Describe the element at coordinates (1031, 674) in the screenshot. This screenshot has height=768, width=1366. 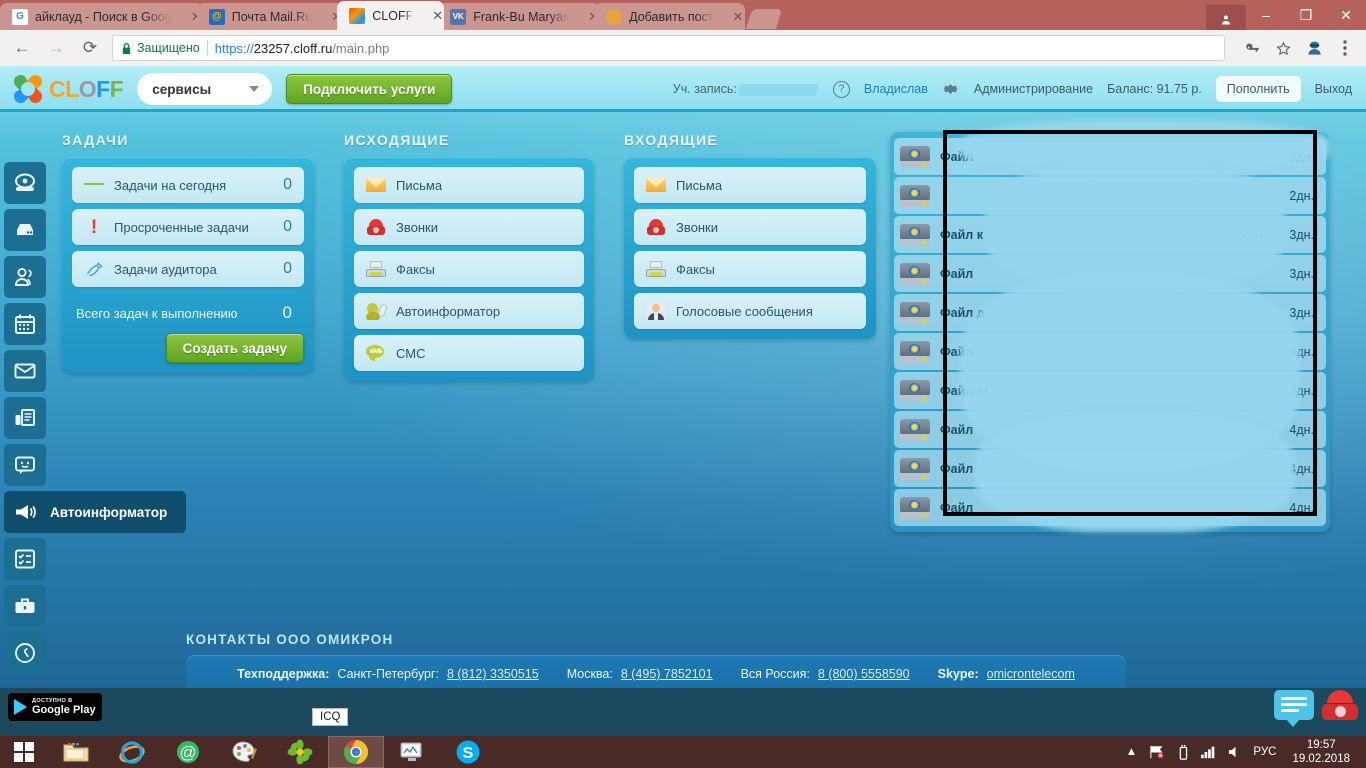
I see `skype-link: omicrontelecom` at that location.